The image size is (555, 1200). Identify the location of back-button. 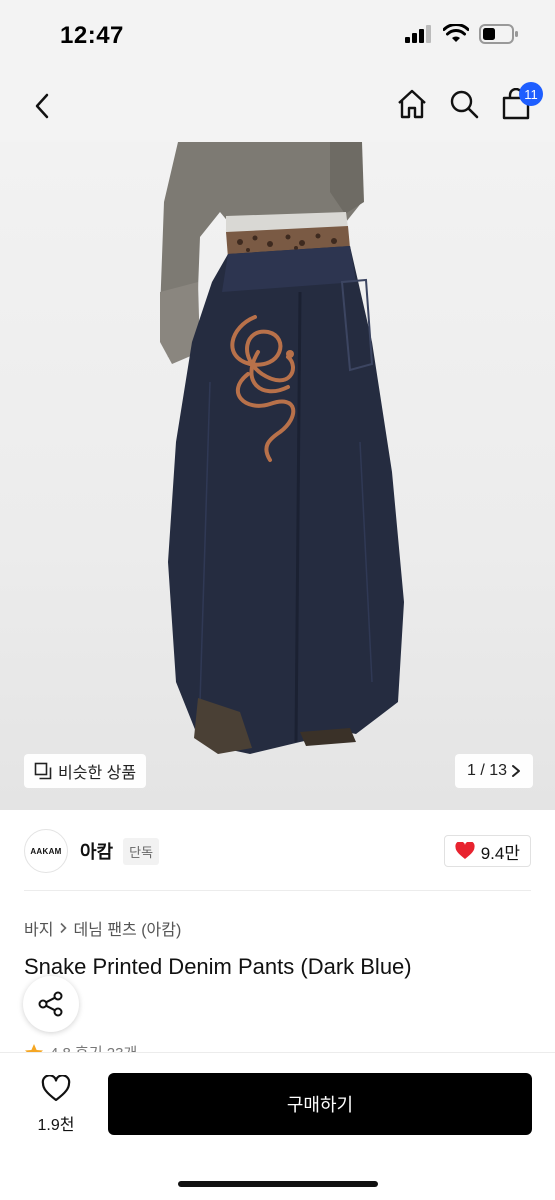
(42, 106).